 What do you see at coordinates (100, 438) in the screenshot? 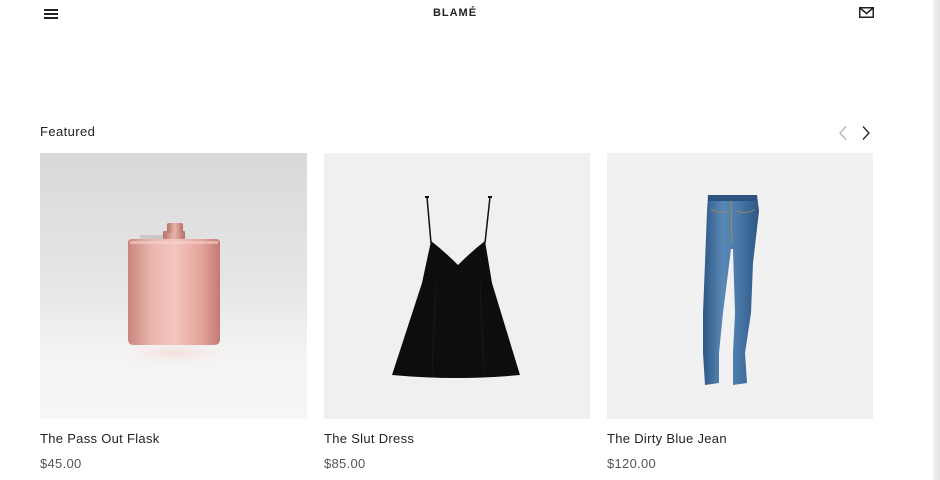
I see `product-name: The Pass Out Flask` at bounding box center [100, 438].